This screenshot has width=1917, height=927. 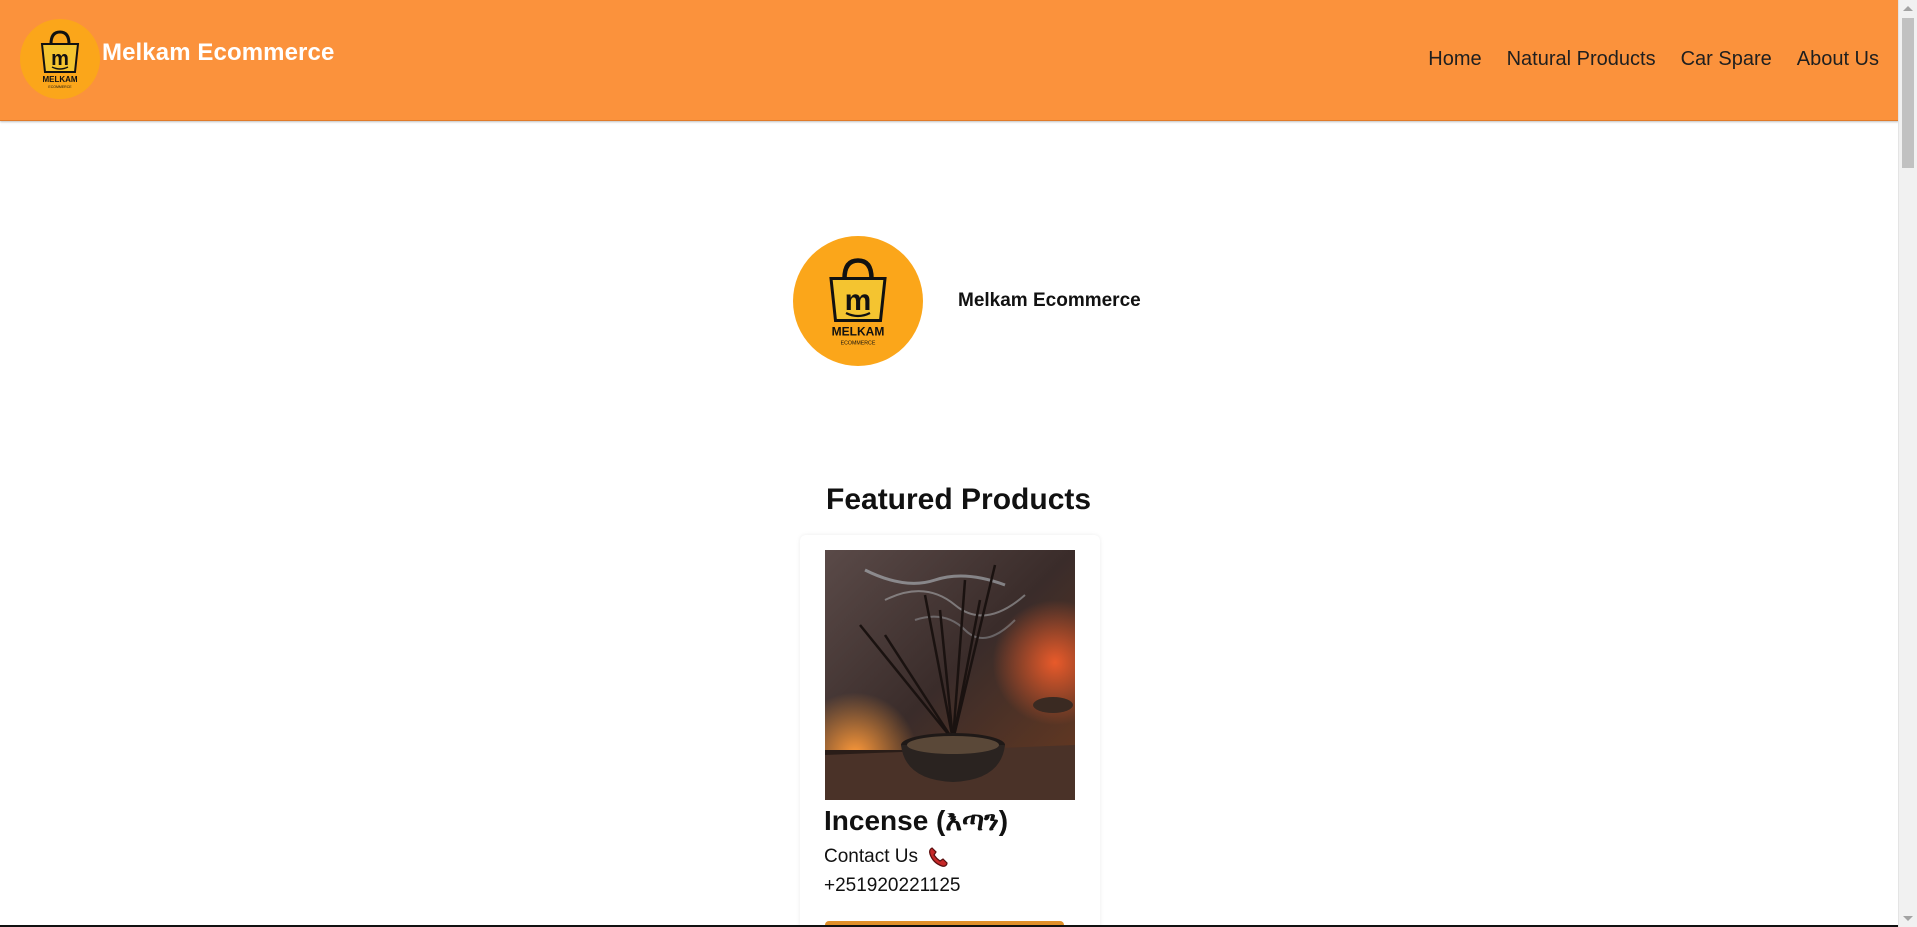 What do you see at coordinates (1908, 93) in the screenshot?
I see `scrollbar-thumb` at bounding box center [1908, 93].